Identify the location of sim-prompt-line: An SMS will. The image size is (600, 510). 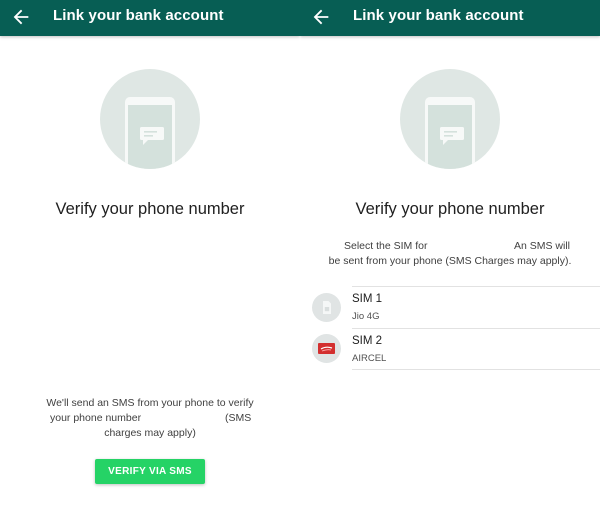
(542, 246).